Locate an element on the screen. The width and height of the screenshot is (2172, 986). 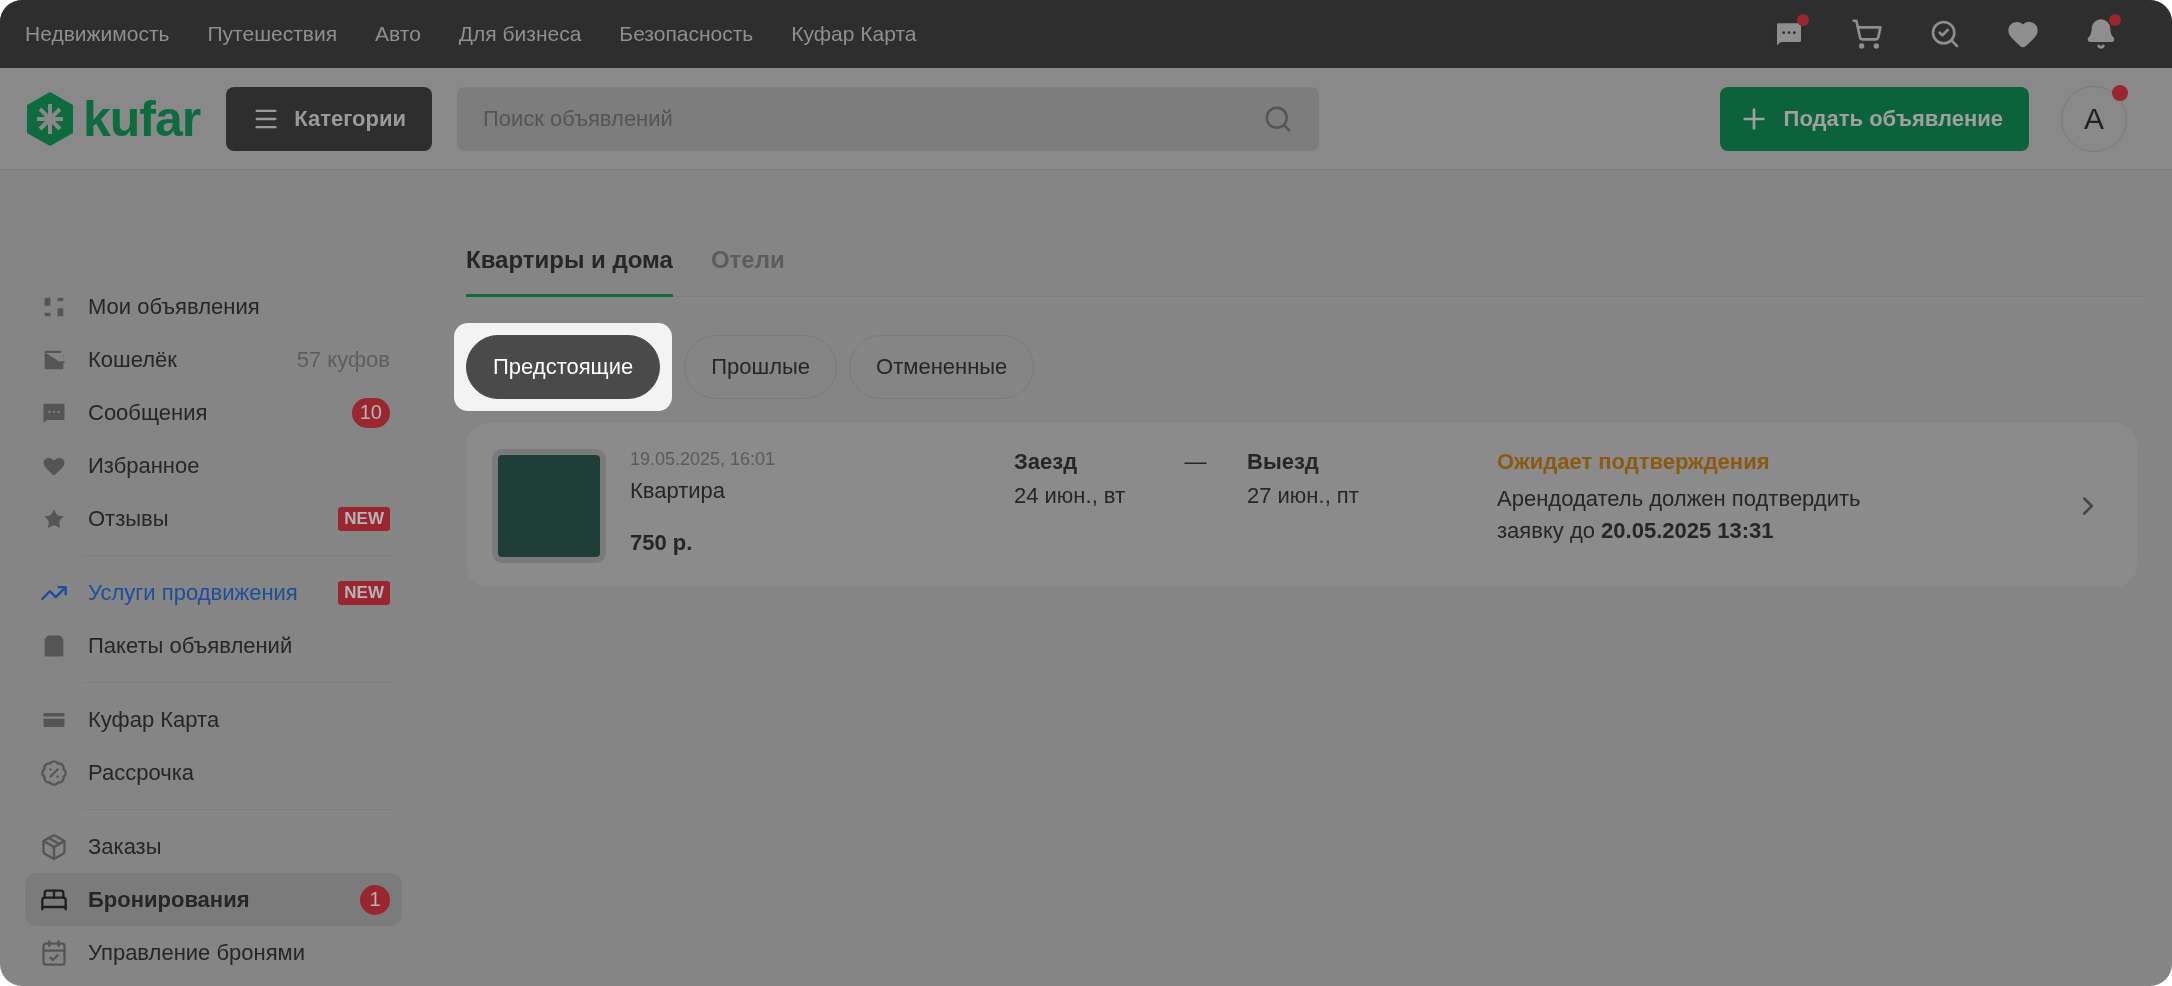
logo-icon is located at coordinates (50, 118).